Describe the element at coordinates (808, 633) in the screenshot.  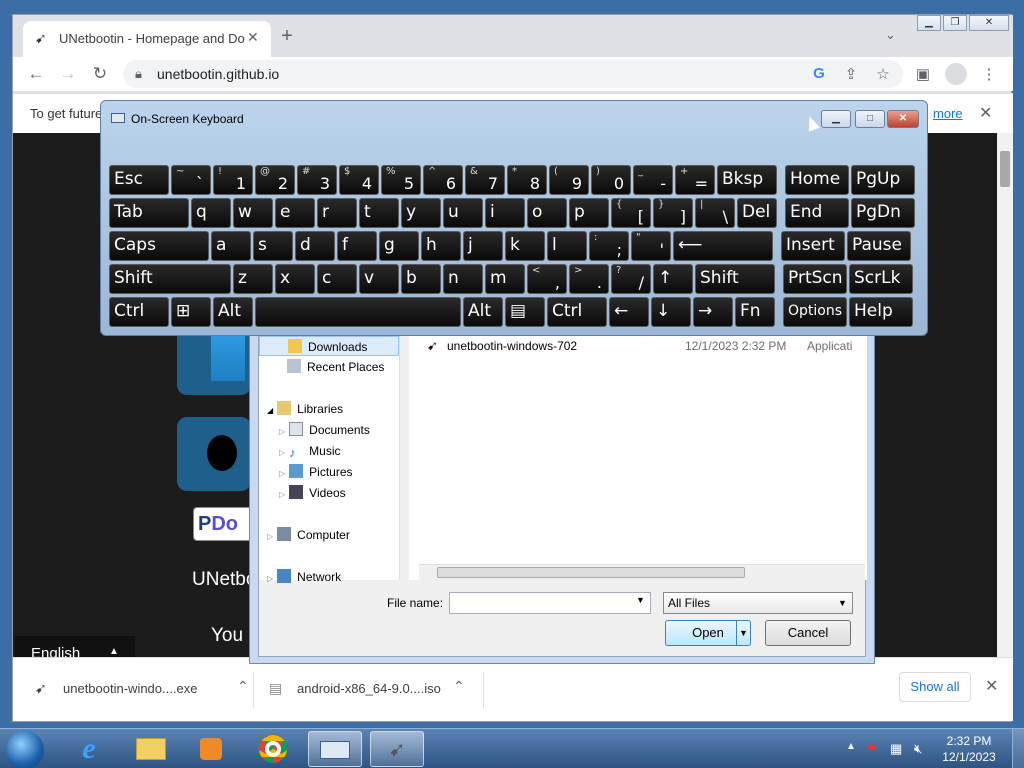
I see `cancel-button: Cancel` at that location.